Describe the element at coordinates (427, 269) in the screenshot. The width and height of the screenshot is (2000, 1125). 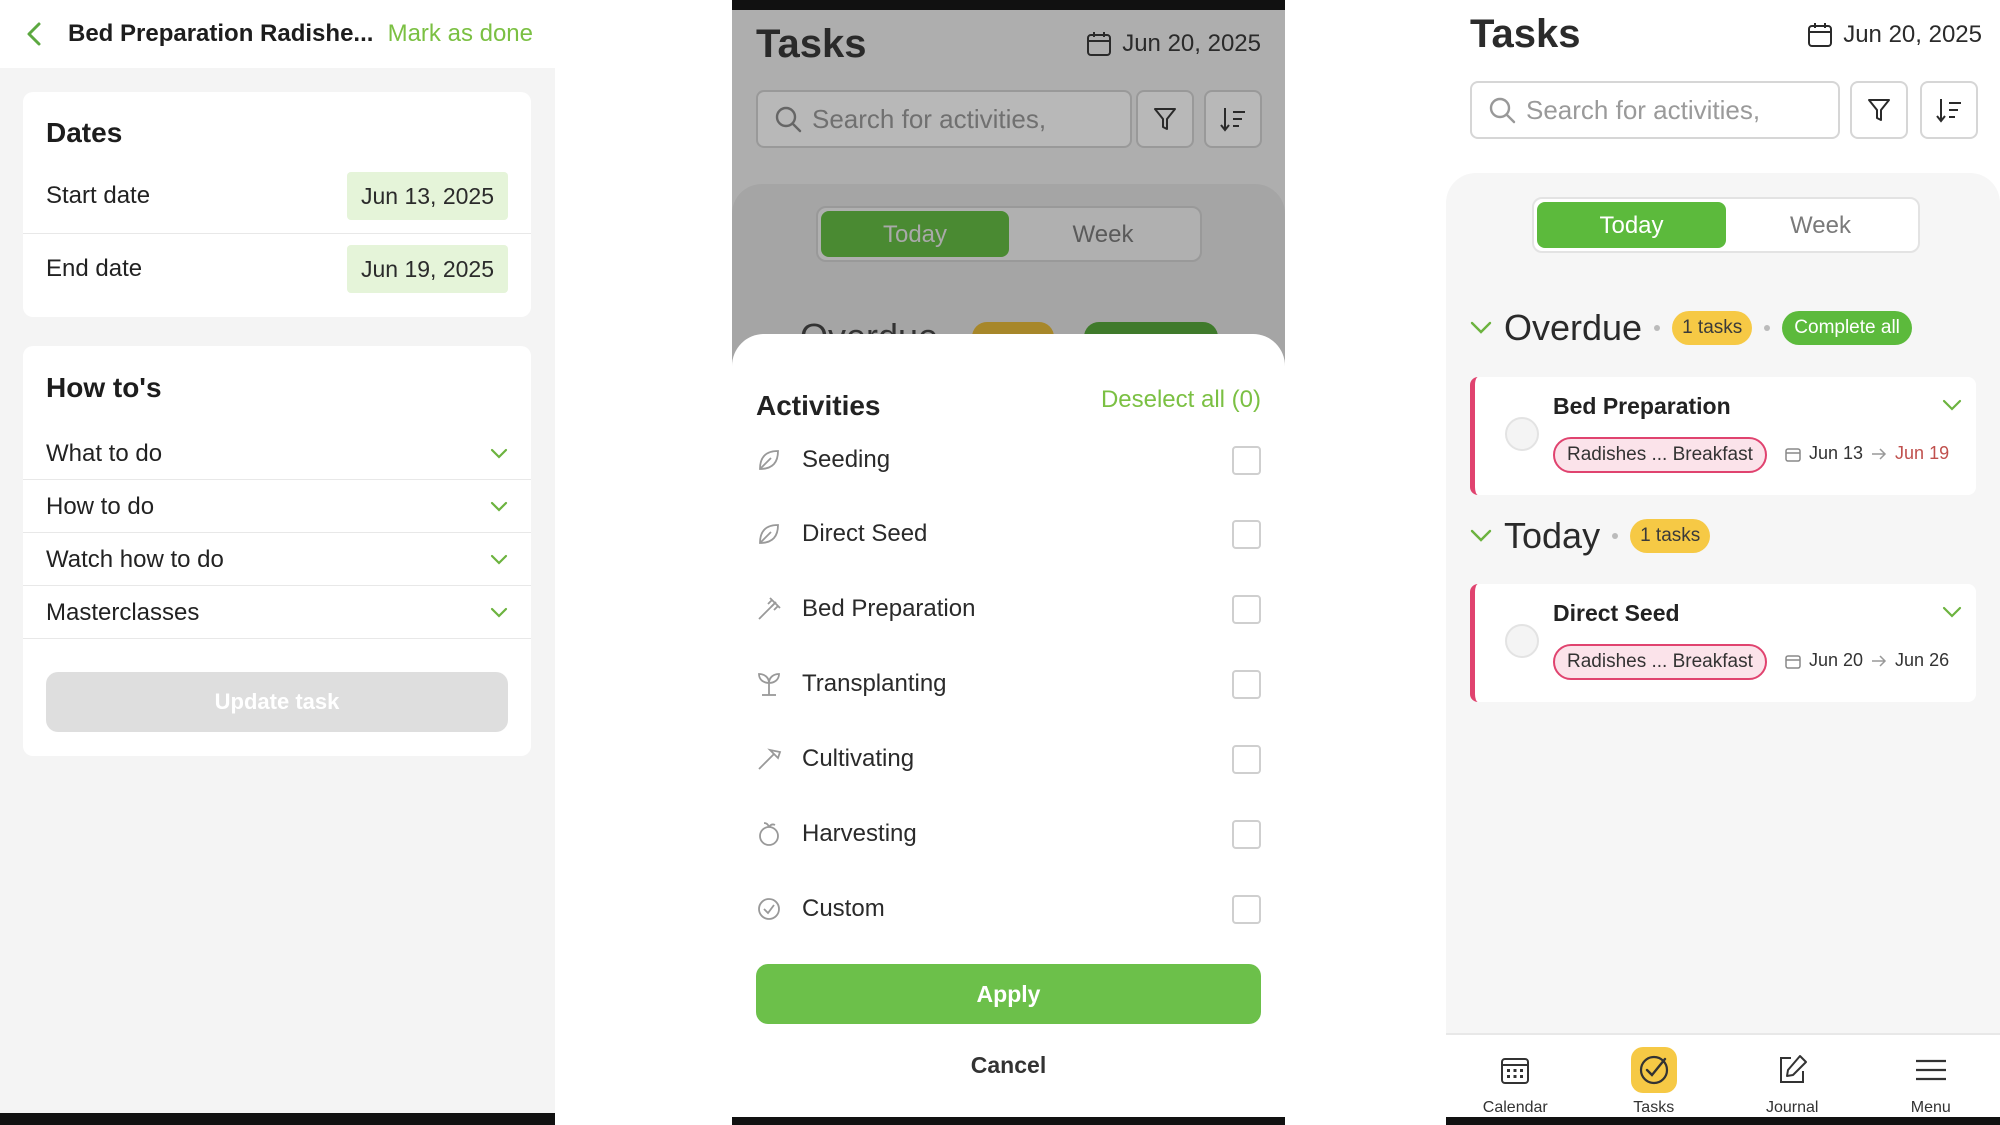
I see `end-date-value: Jun 19, 2025` at that location.